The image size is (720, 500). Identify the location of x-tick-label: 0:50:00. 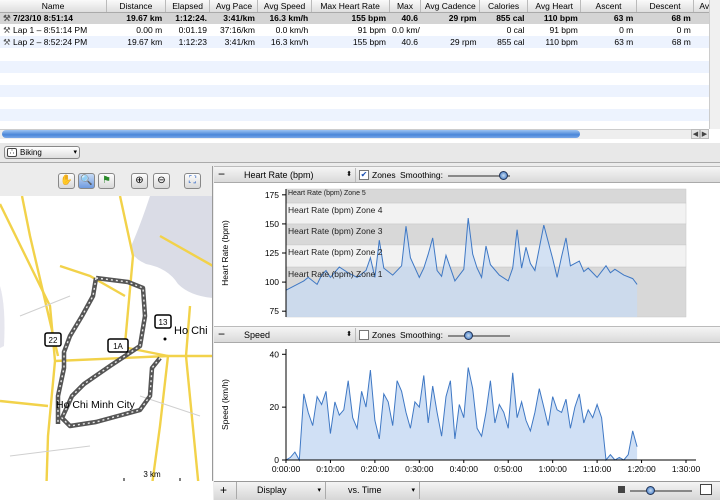
(508, 469).